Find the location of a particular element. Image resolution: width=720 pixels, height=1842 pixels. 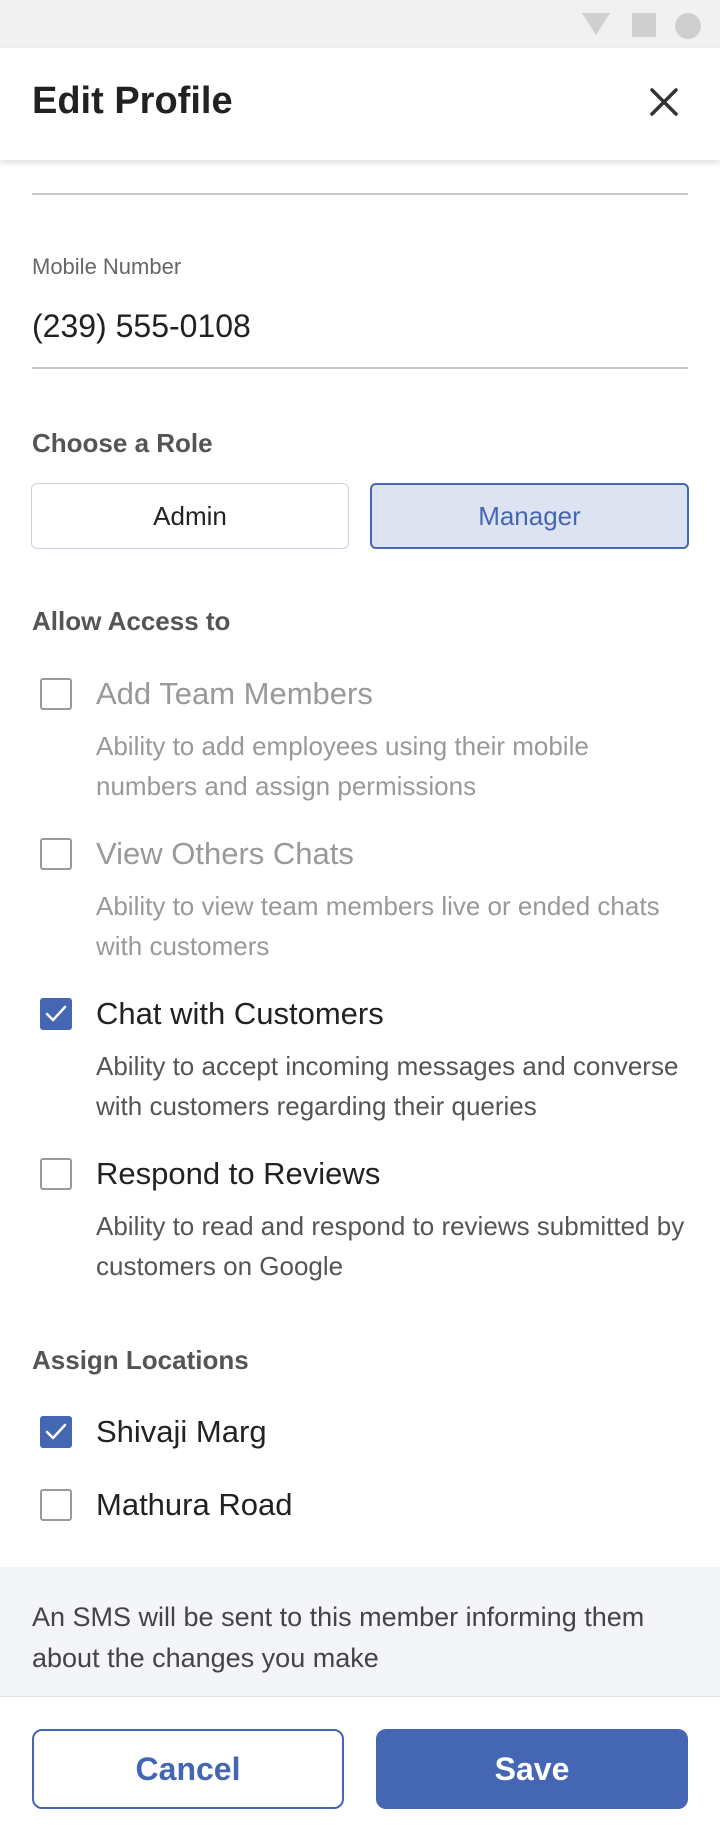

access-item-title: Add Team Members is located at coordinates (234, 693).